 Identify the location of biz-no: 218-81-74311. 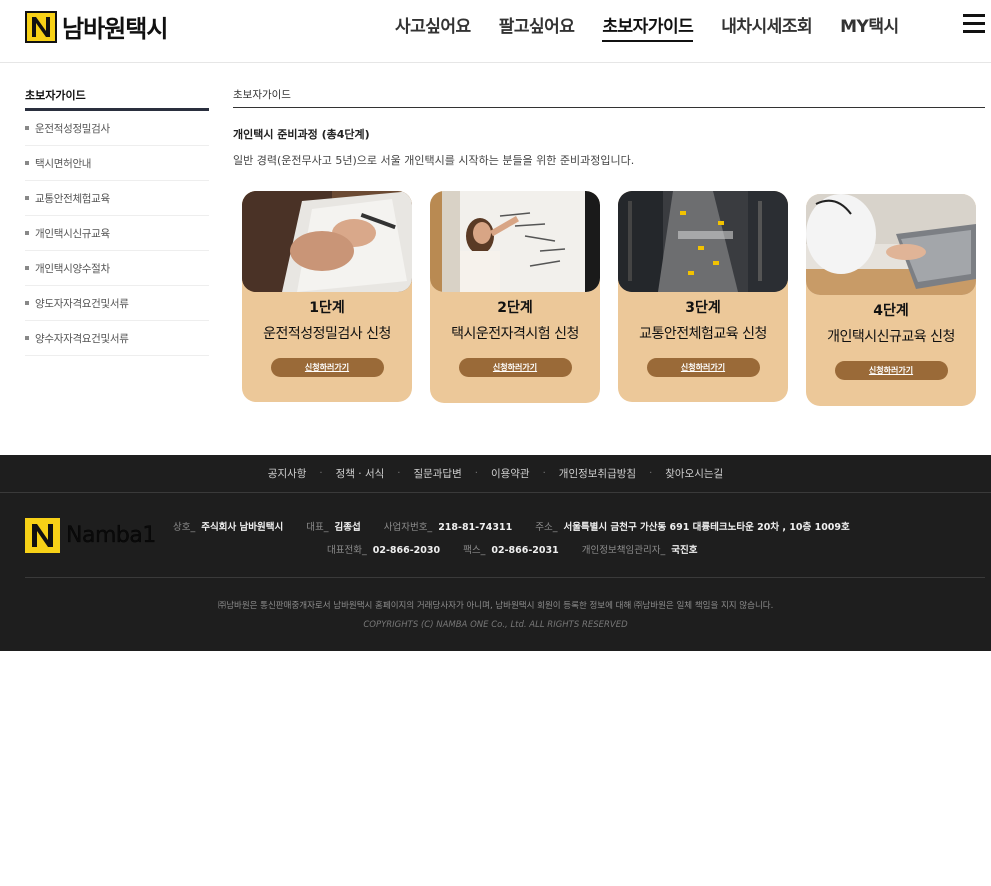
(475, 527).